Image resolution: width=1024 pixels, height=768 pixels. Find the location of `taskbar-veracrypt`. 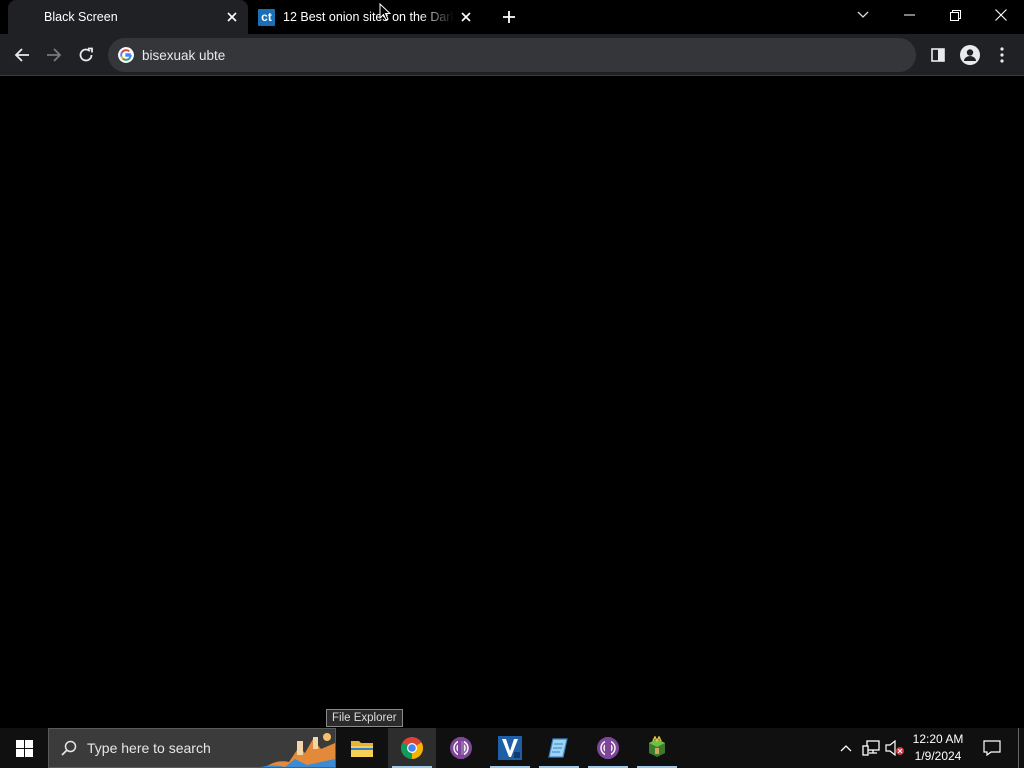

taskbar-veracrypt is located at coordinates (510, 748).